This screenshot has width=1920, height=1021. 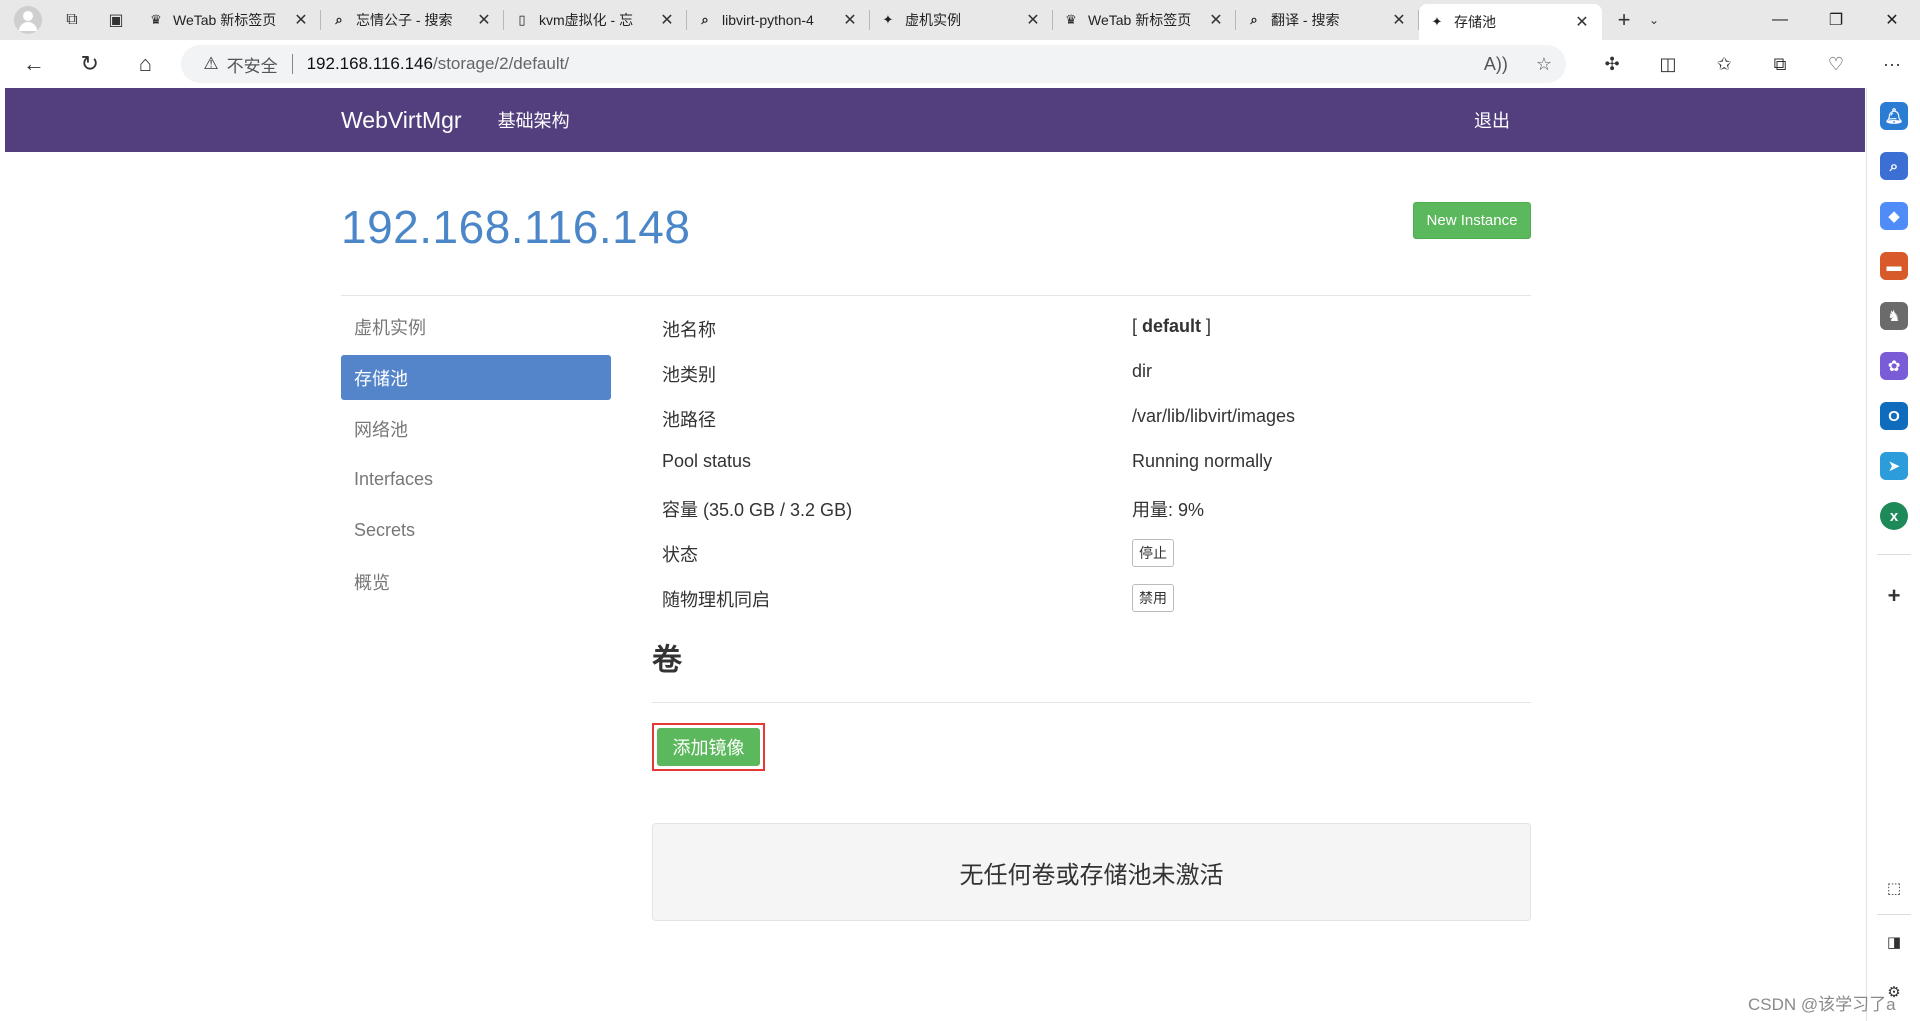 I want to click on puzzle-icon: ✣, so click(x=1612, y=63).